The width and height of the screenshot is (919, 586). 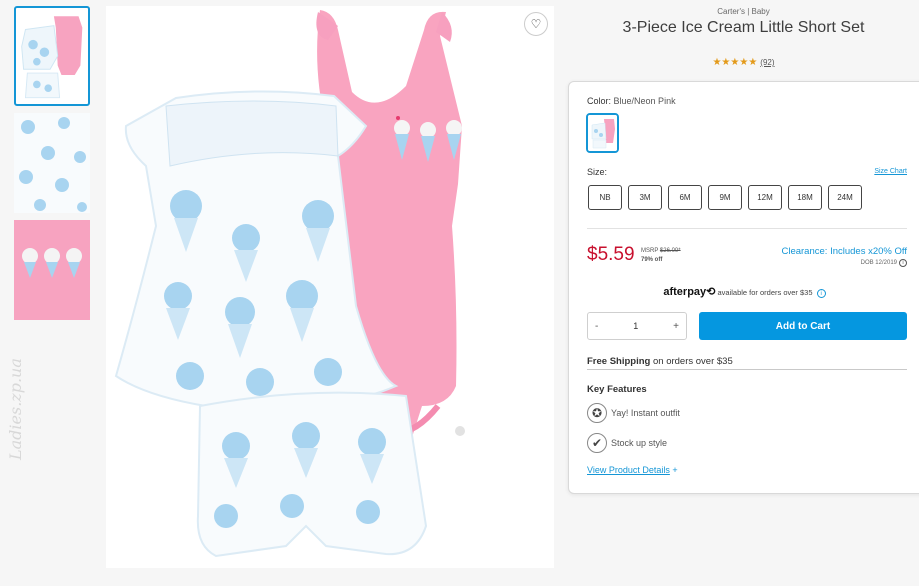 I want to click on product-title: 3-Piece Ice Cream Little Short Set, so click(x=743, y=27).